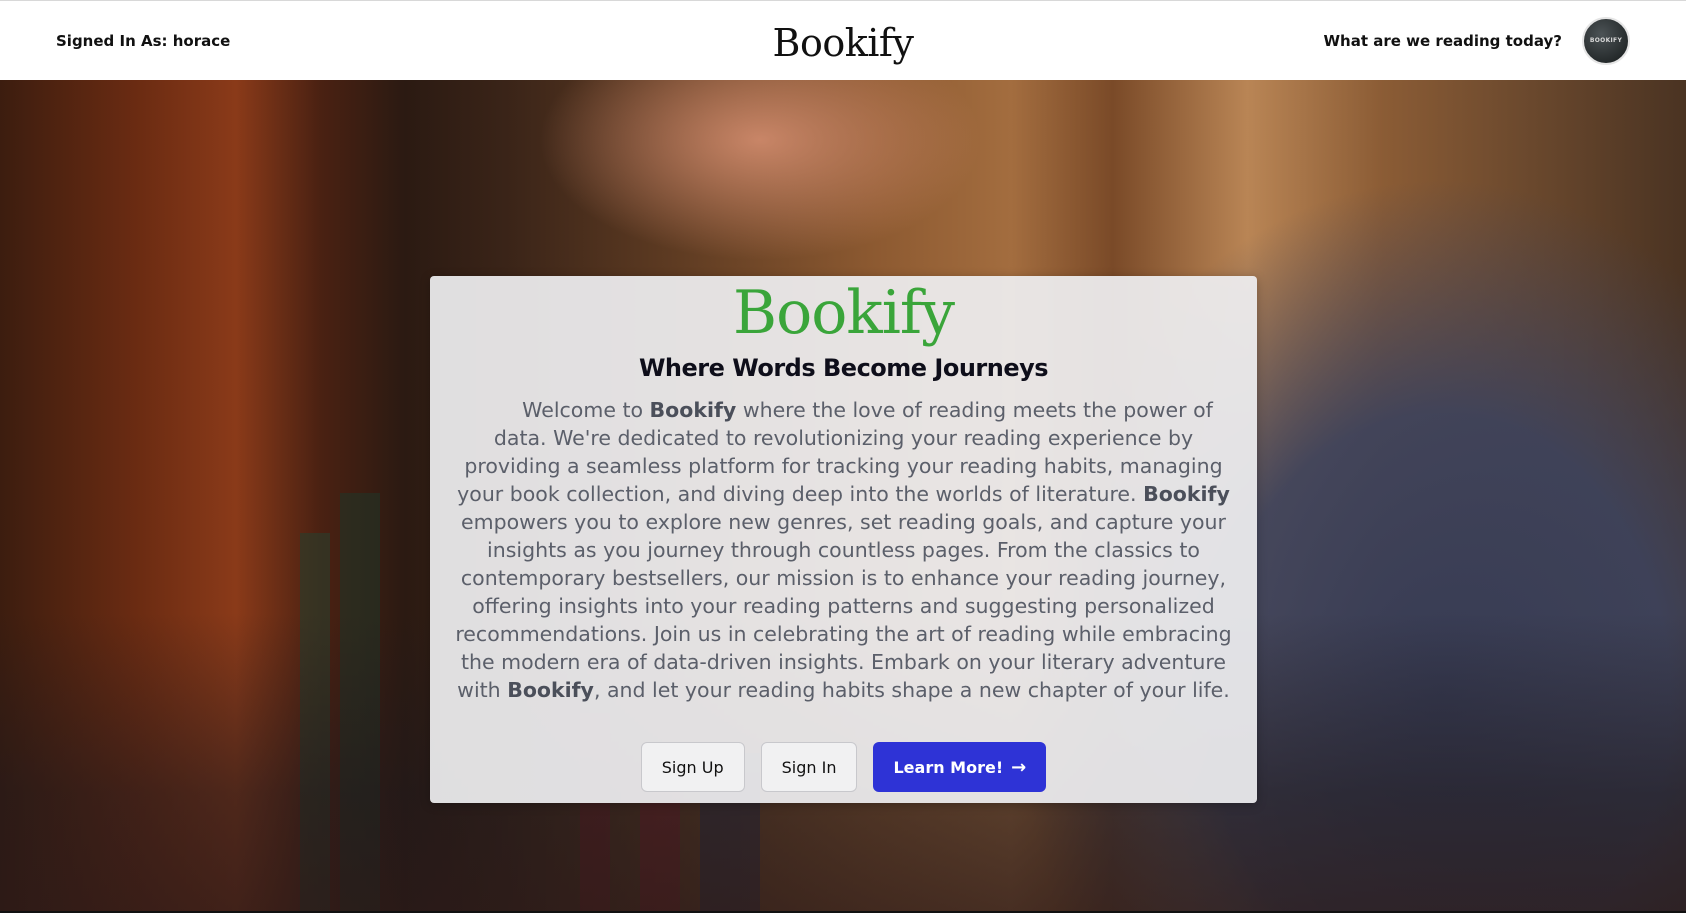  What do you see at coordinates (844, 313) in the screenshot?
I see `card-logo: Bookify` at bounding box center [844, 313].